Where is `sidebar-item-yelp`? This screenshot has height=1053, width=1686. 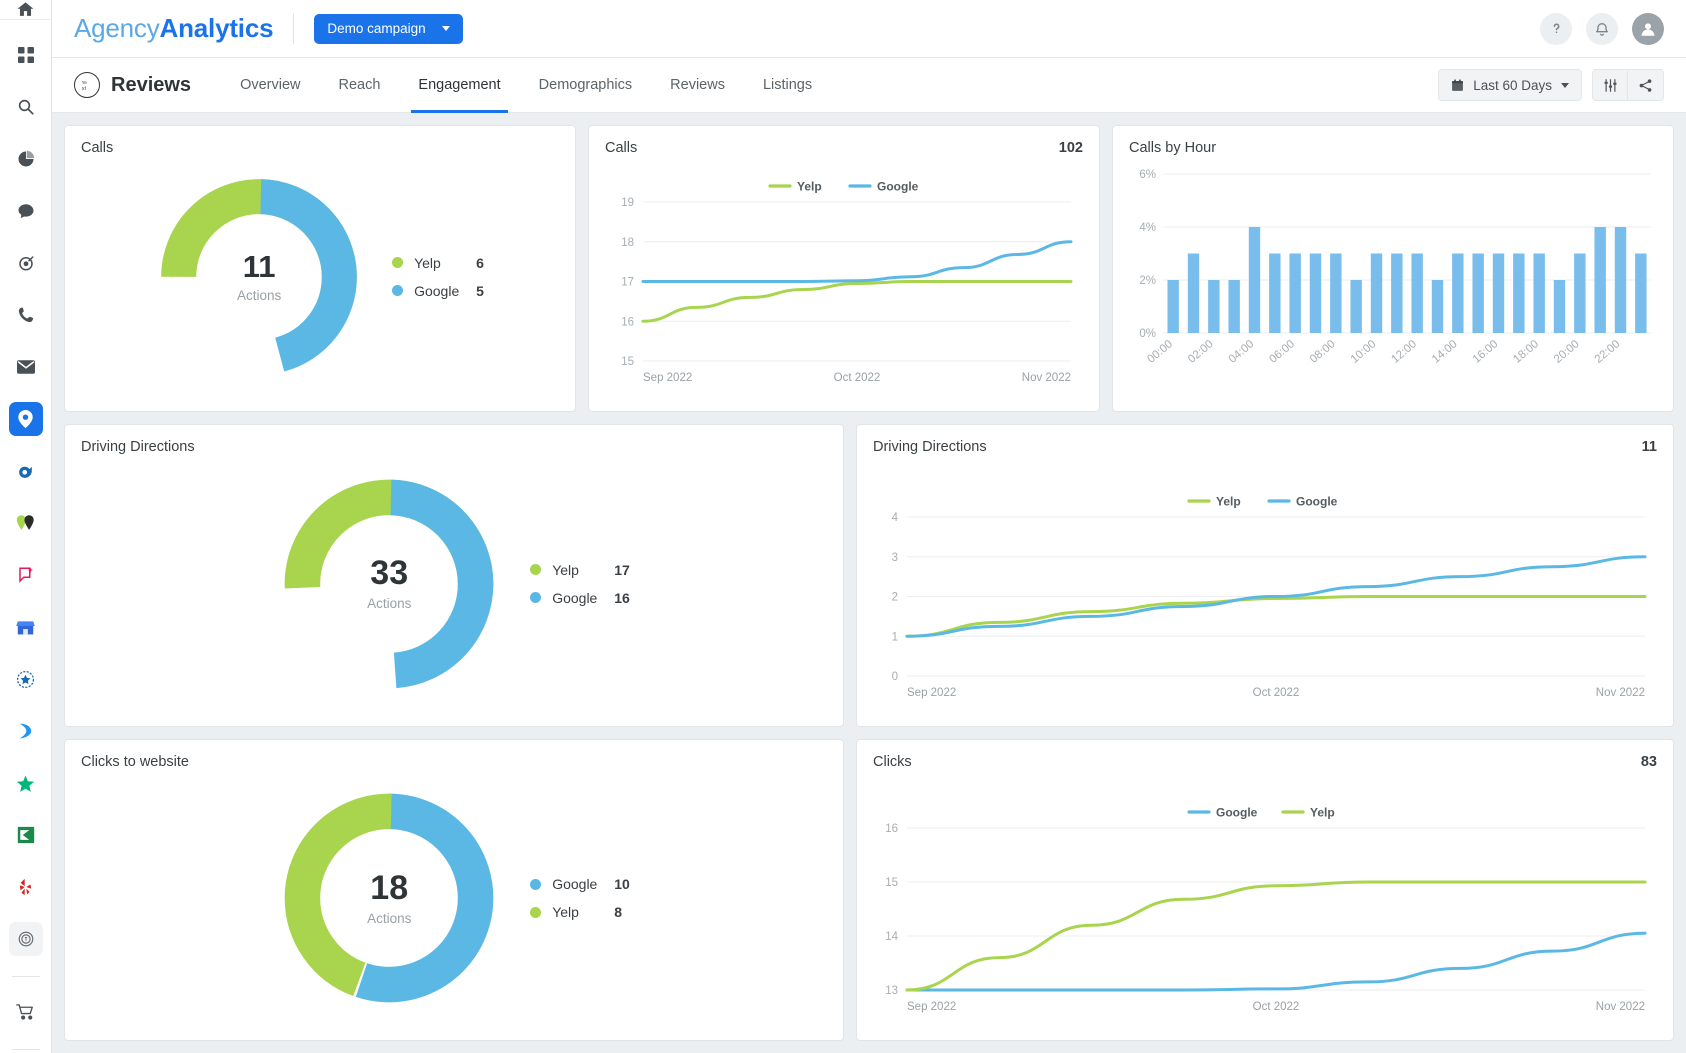
sidebar-item-yelp is located at coordinates (26, 887).